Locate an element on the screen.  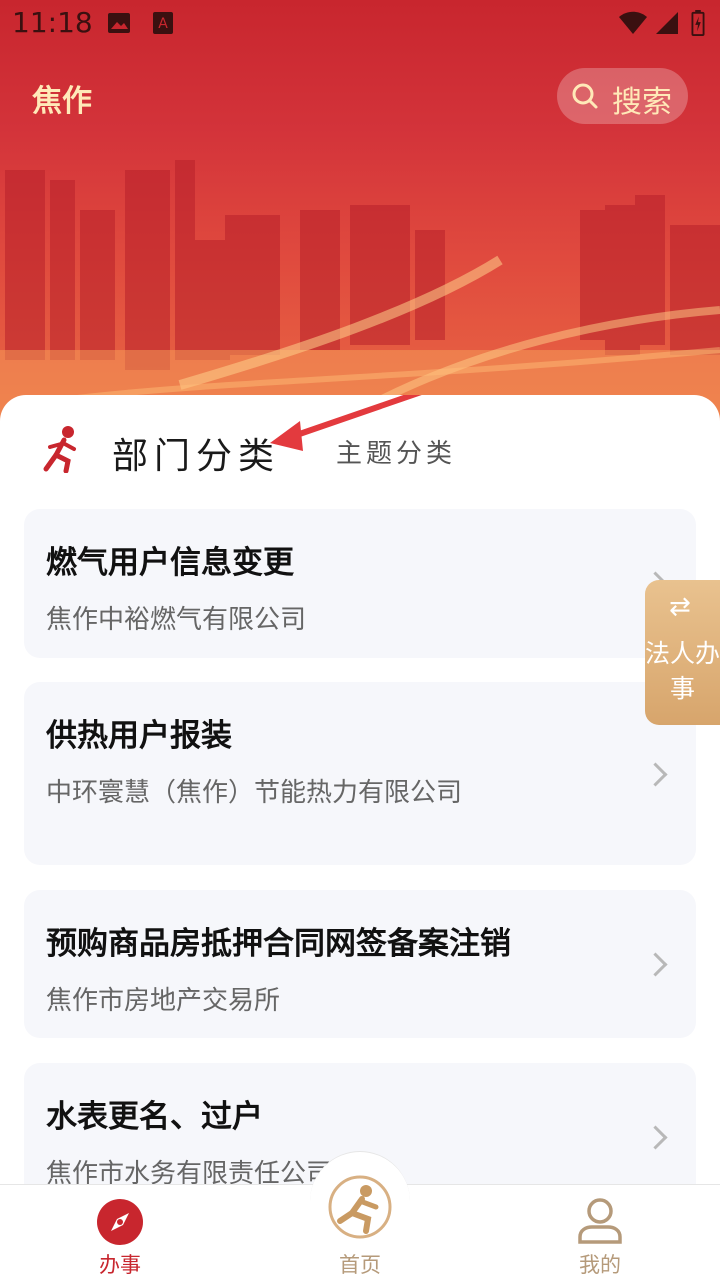
svg-text: A is located at coordinates (163, 24).